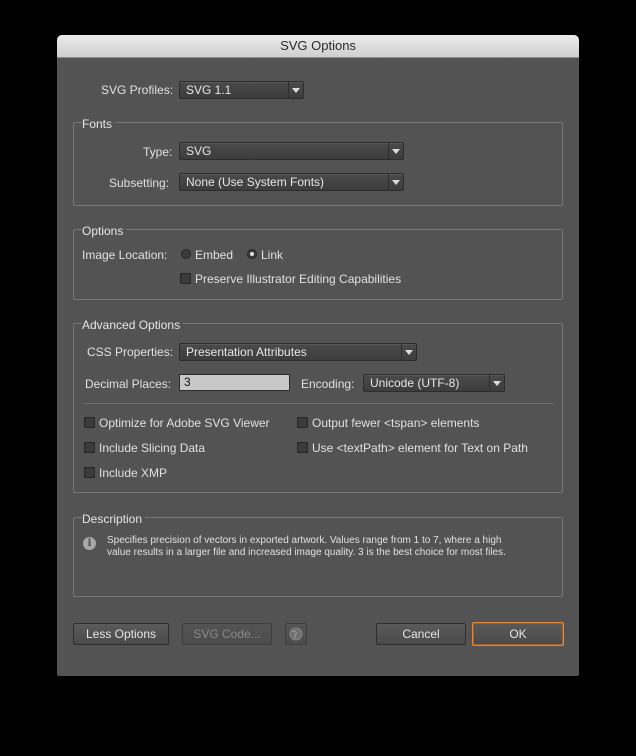 This screenshot has height=756, width=636. Describe the element at coordinates (89, 447) in the screenshot. I see `include-slicing-data-checkbox` at that location.